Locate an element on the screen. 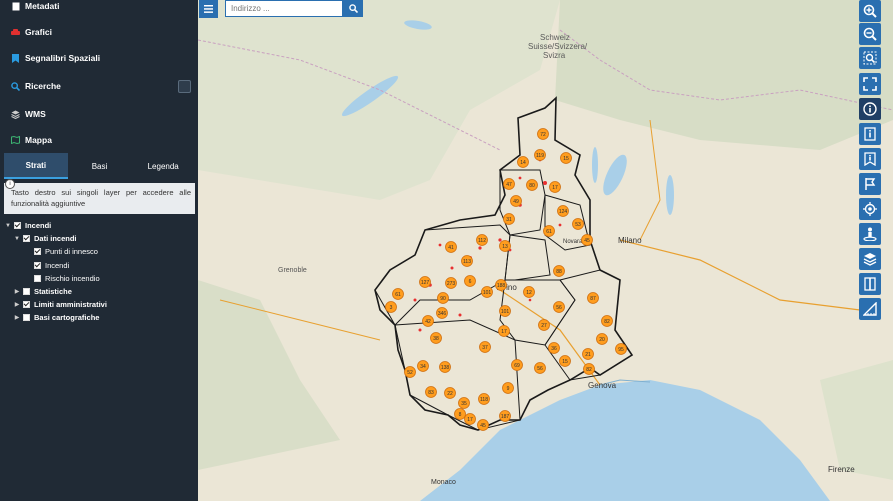 The image size is (893, 501). tree-node-incendi: ▼ Incendi is located at coordinates (99, 225).